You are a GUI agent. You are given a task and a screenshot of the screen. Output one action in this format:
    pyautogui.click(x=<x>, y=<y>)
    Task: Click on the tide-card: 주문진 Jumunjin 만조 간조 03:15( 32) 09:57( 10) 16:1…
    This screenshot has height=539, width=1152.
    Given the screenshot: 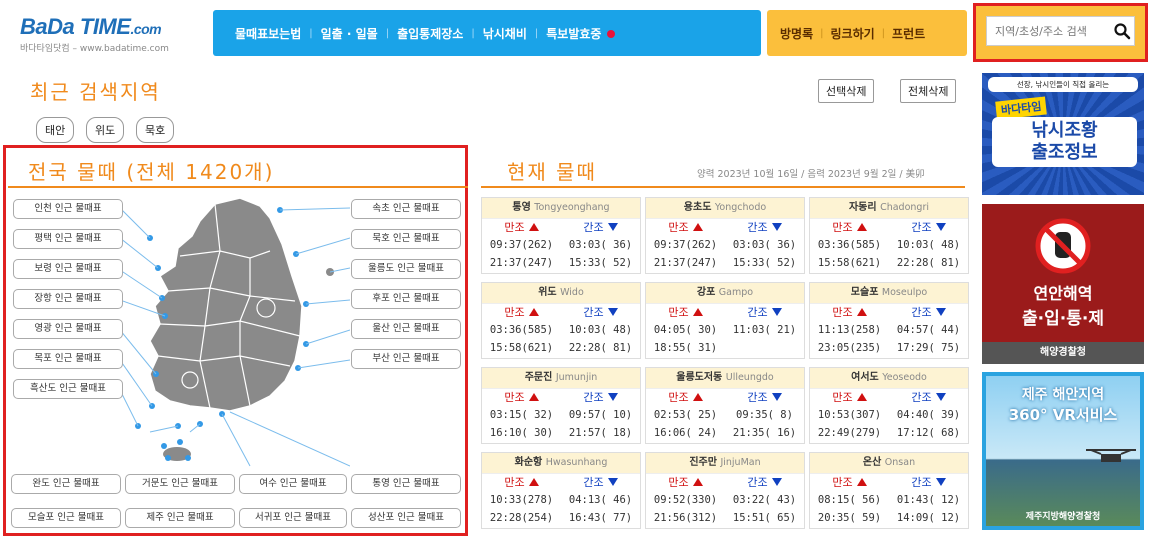 What is the action you would take?
    pyautogui.click(x=561, y=405)
    